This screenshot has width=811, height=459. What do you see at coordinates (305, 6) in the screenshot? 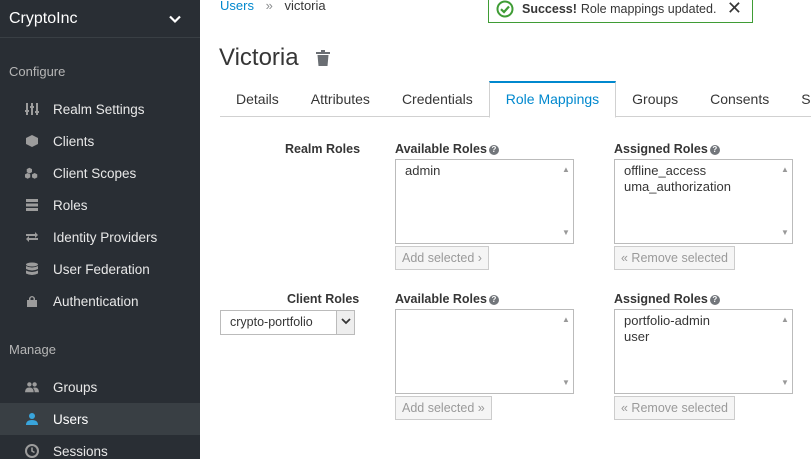
I see `breadcrumb-current: victoria` at bounding box center [305, 6].